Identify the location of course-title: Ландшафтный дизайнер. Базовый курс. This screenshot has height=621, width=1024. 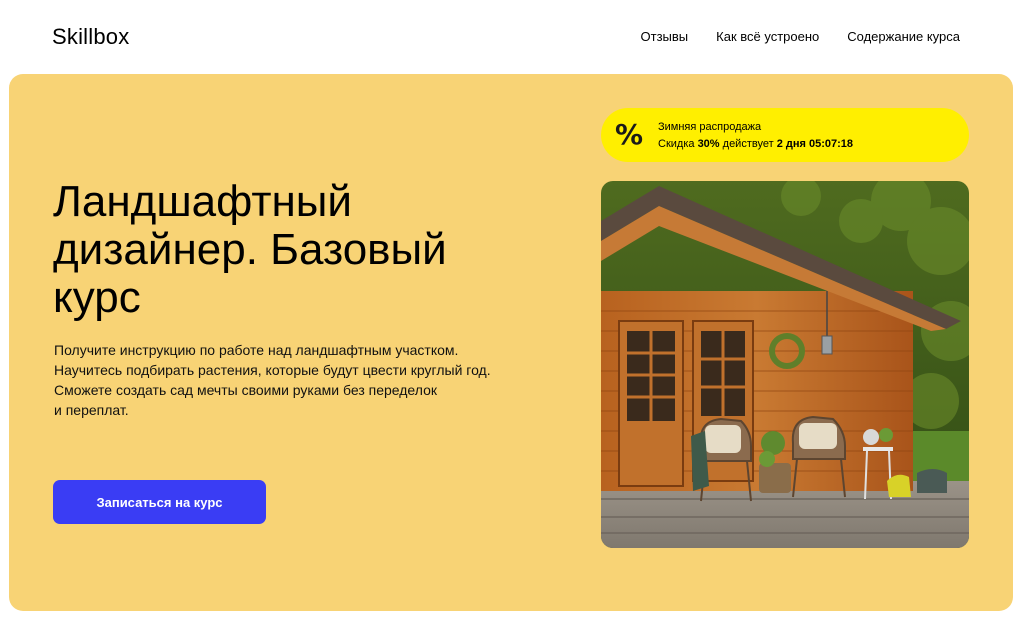
(313, 250).